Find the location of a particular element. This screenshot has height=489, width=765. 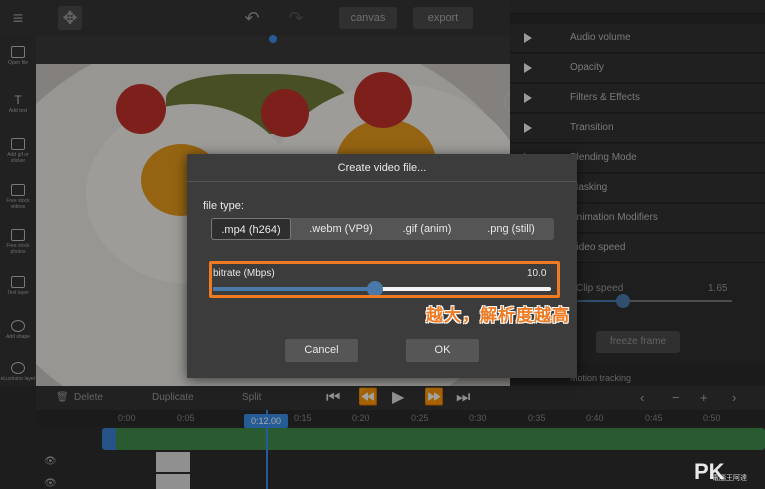

watermark-subtext: 電腦王阿達 is located at coordinates (729, 478).